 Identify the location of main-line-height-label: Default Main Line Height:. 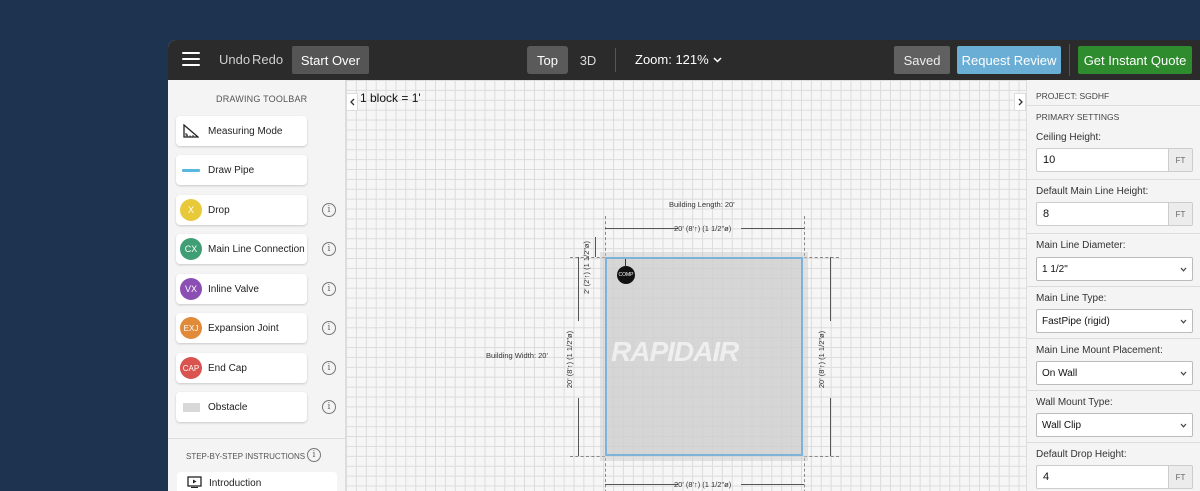
(1092, 191).